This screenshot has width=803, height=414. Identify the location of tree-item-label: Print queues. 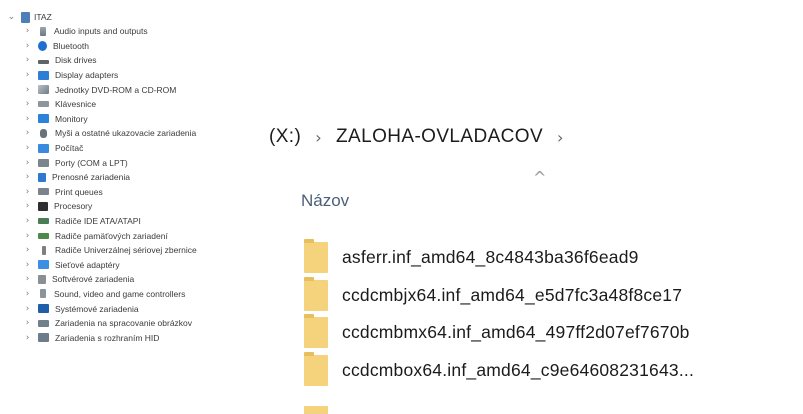
(79, 191).